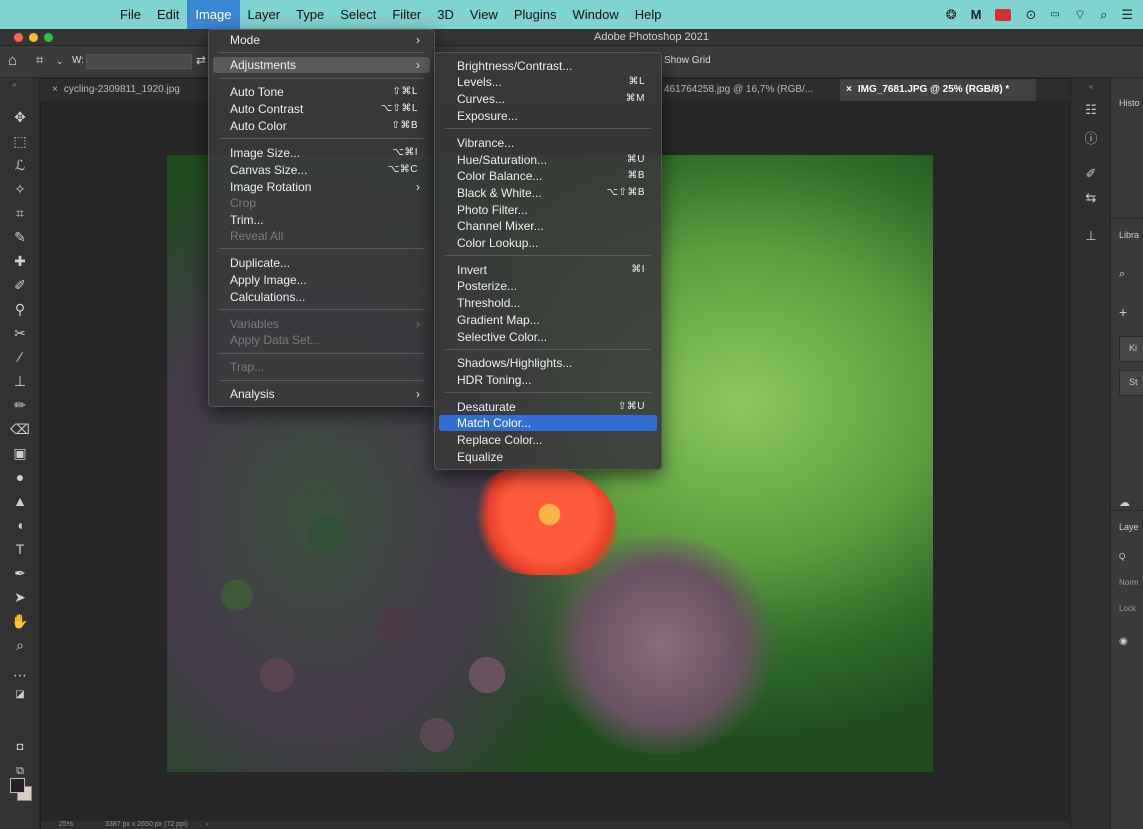 Image resolution: width=1143 pixels, height=829 pixels. Describe the element at coordinates (548, 176) in the screenshot. I see `menu-item-color-balance: Color Balance... ⌘B` at that location.